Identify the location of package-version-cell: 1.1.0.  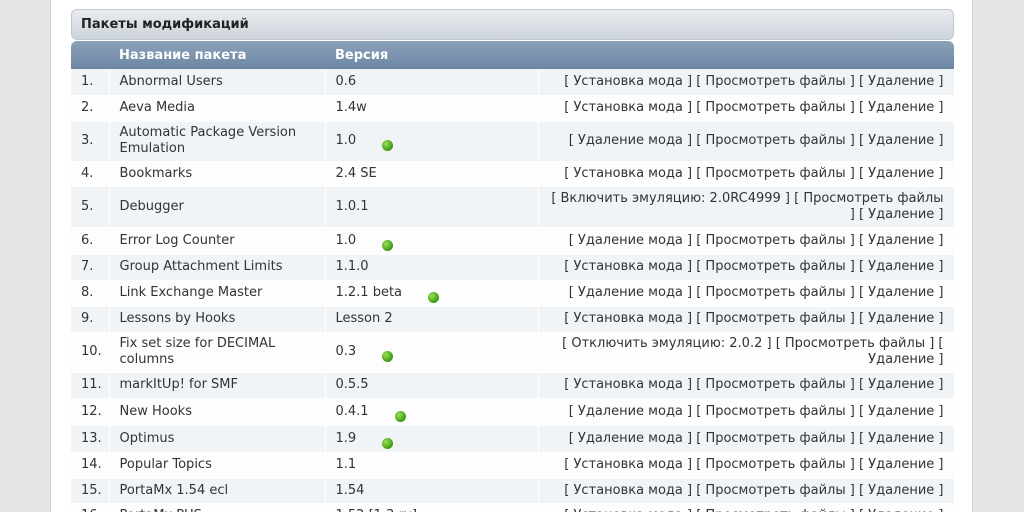
(432, 267).